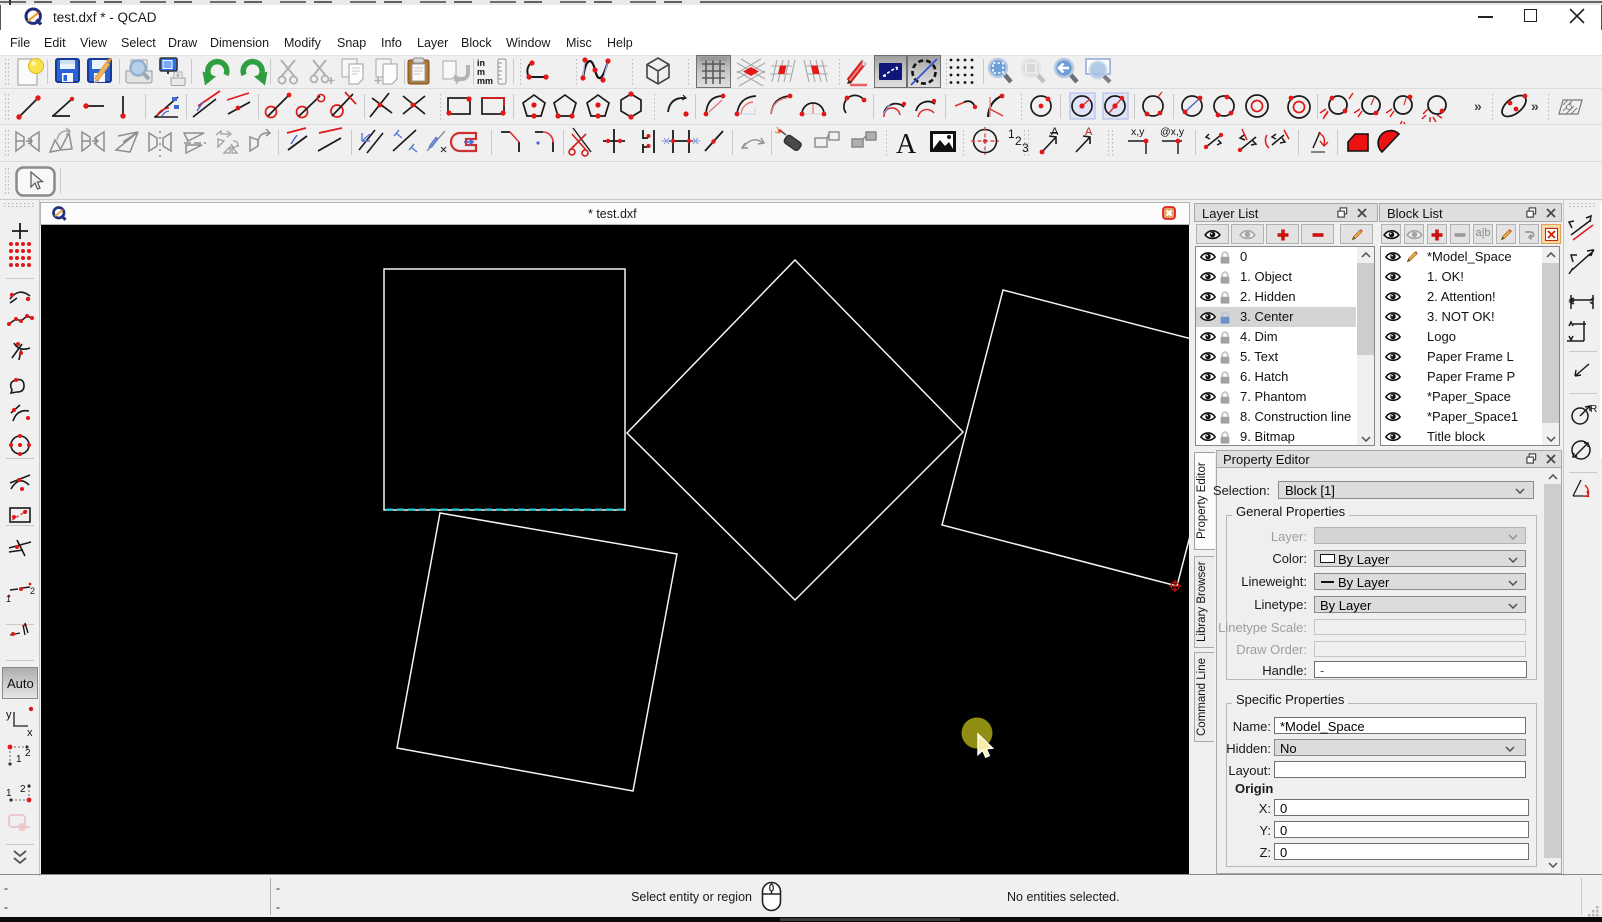 The height and width of the screenshot is (922, 1602). Describe the element at coordinates (1138, 132) in the screenshot. I see `svg-text: x,y` at that location.